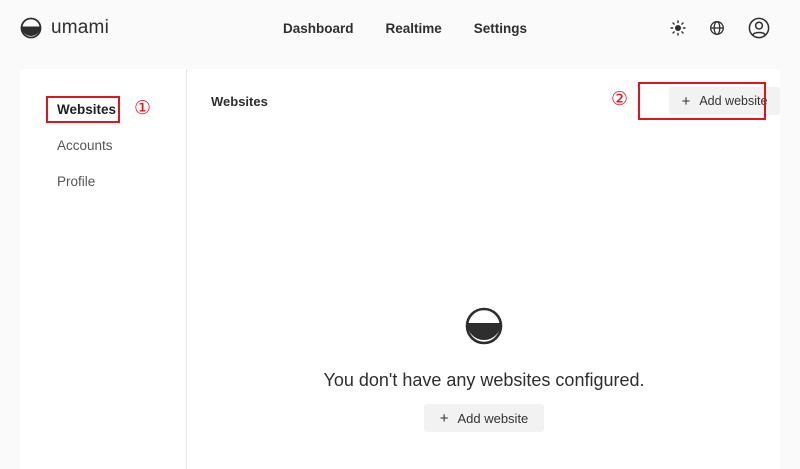 The height and width of the screenshot is (469, 800). What do you see at coordinates (31, 28) in the screenshot?
I see `umami-logo-icon` at bounding box center [31, 28].